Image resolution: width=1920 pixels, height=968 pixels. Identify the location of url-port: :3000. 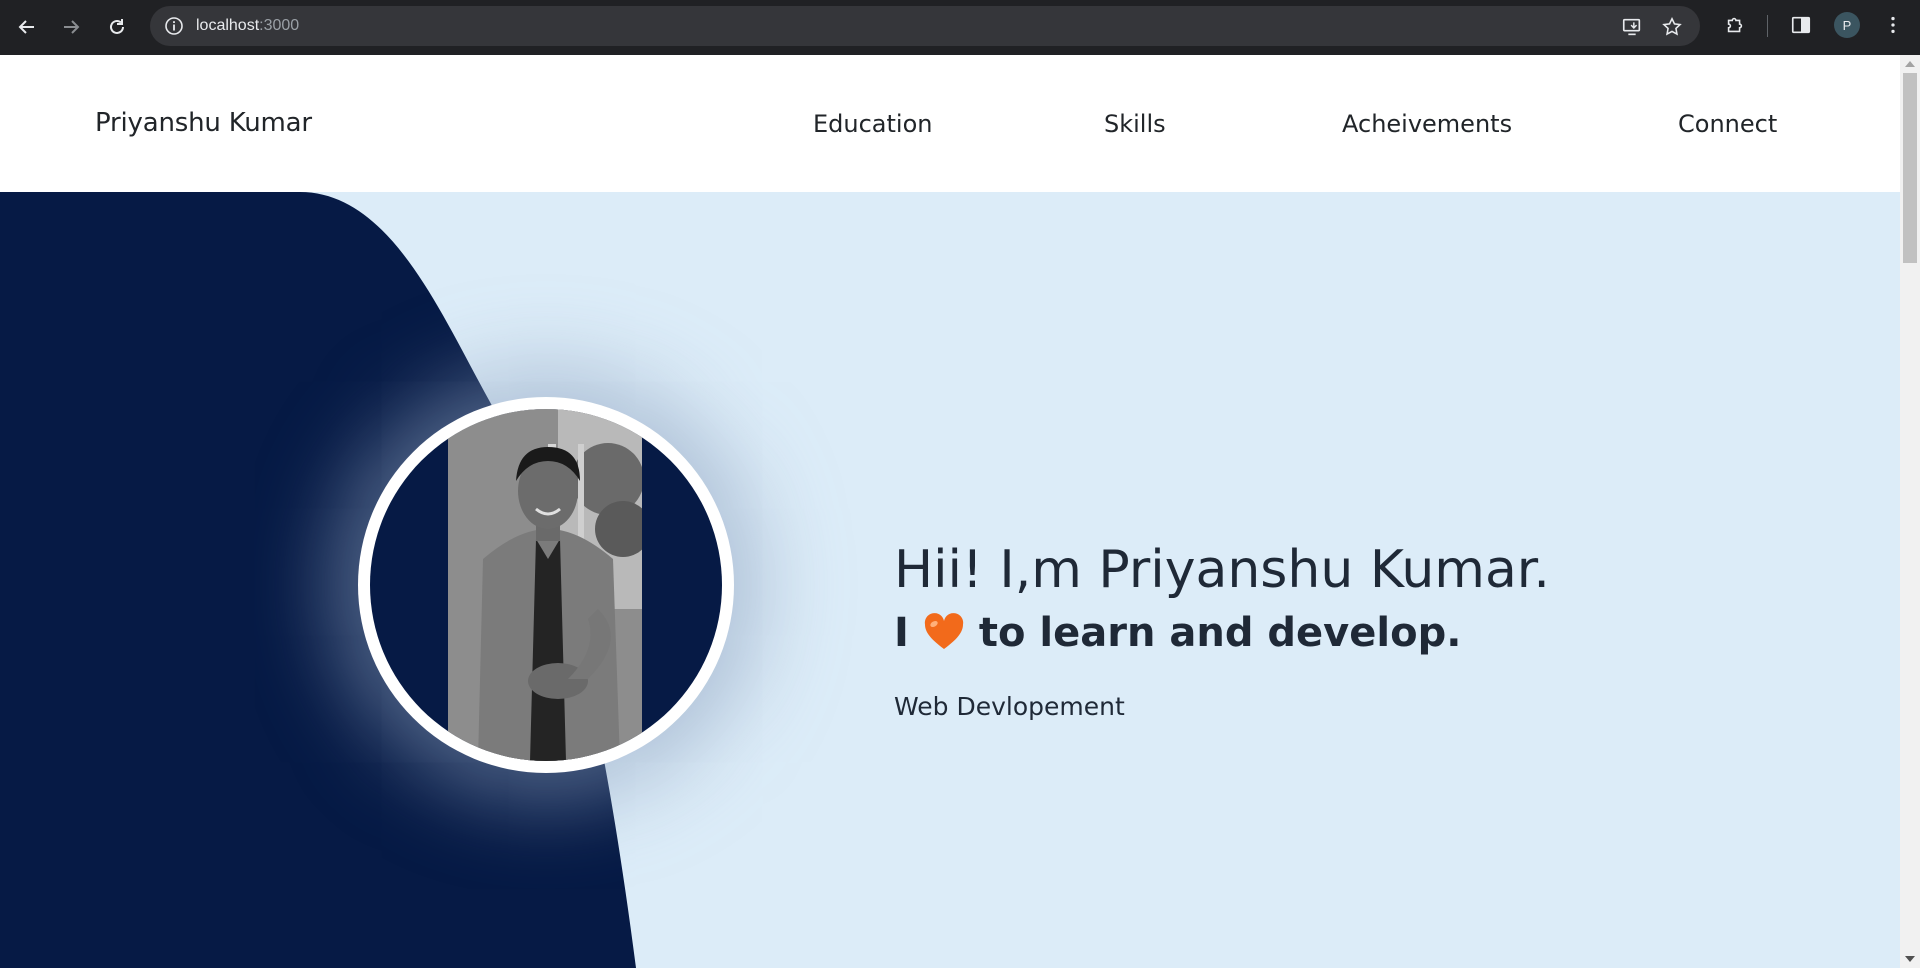
(279, 25).